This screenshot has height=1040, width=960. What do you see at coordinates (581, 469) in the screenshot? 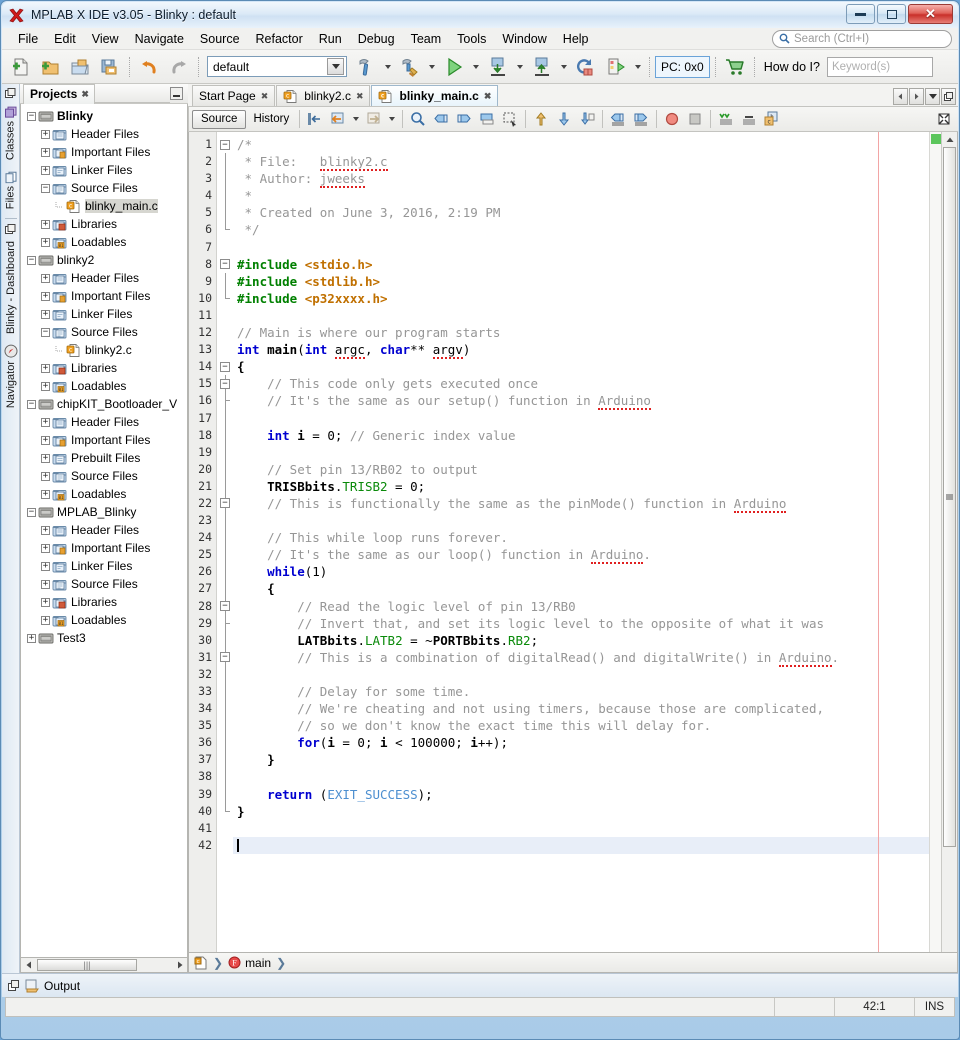
I see `code-line: // Set pin 13/RB02 to output` at bounding box center [581, 469].